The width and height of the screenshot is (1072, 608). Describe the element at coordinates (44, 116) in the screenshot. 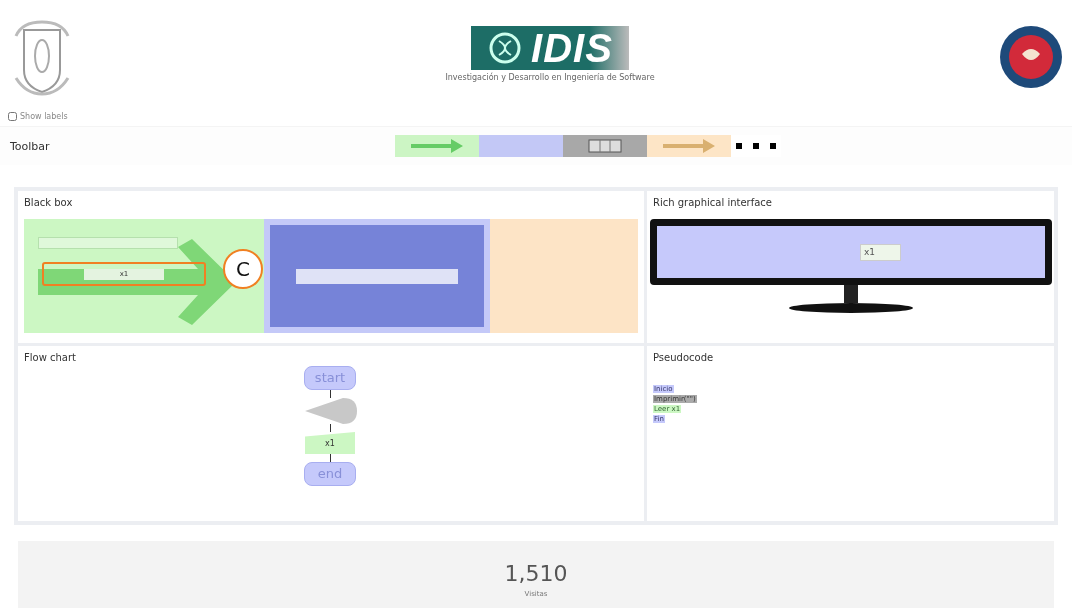

I see `show-labels-label: Show labels` at that location.